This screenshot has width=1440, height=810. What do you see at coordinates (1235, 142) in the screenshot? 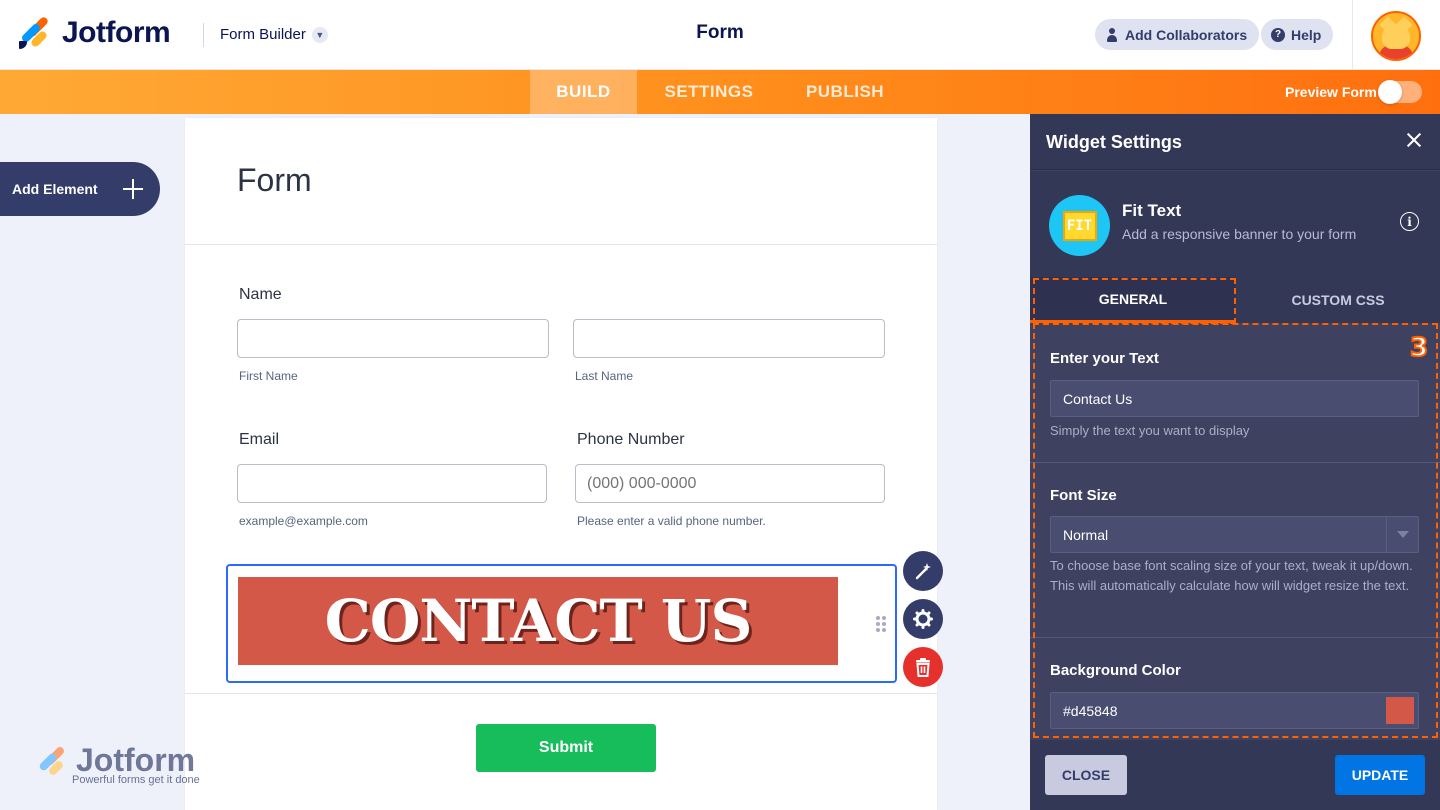
I see `panel-header: Widget Settings` at bounding box center [1235, 142].